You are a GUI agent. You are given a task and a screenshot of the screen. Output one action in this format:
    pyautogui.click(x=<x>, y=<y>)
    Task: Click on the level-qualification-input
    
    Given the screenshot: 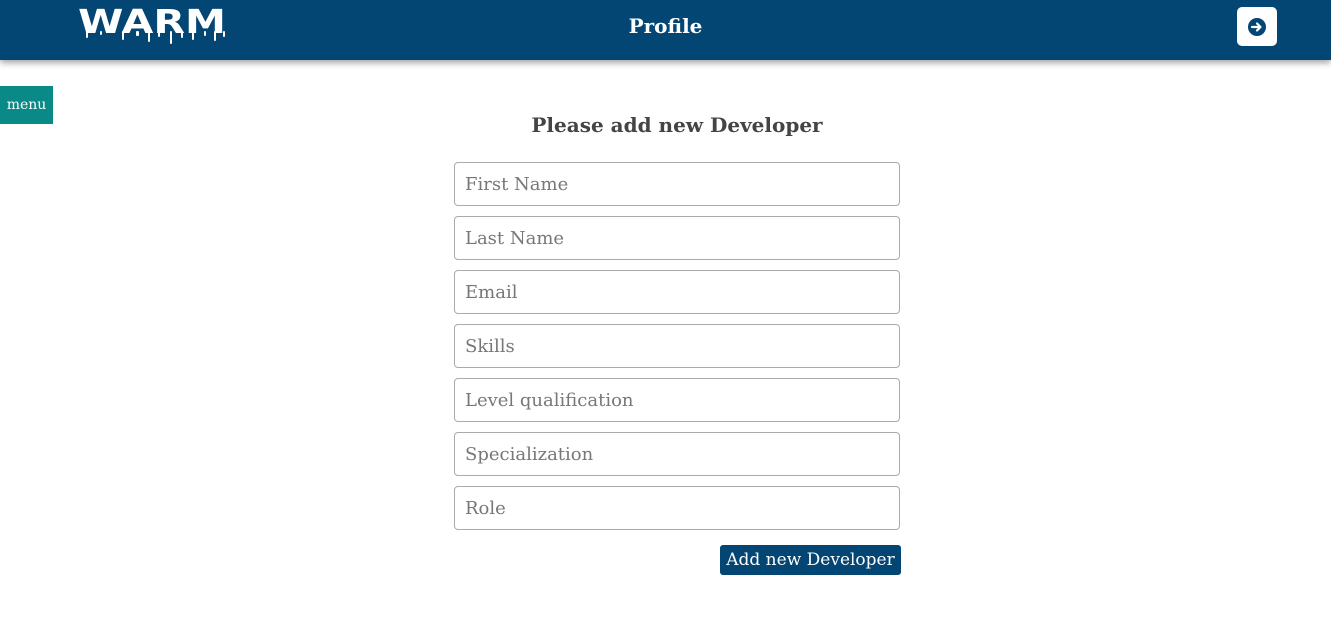 What is the action you would take?
    pyautogui.click(x=677, y=400)
    